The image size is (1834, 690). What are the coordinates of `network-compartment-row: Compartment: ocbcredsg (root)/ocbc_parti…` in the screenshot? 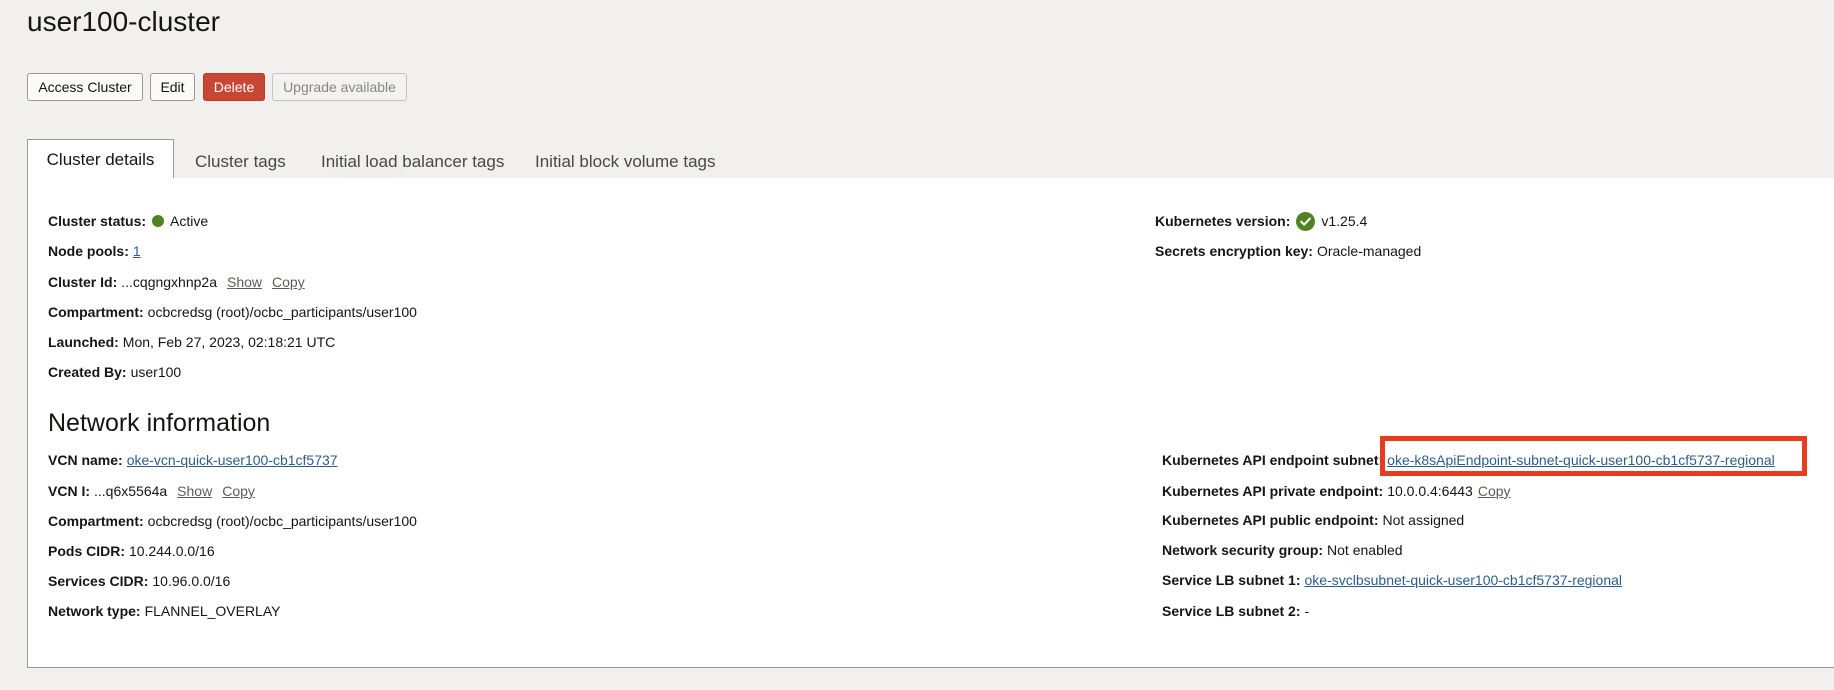 It's located at (232, 521).